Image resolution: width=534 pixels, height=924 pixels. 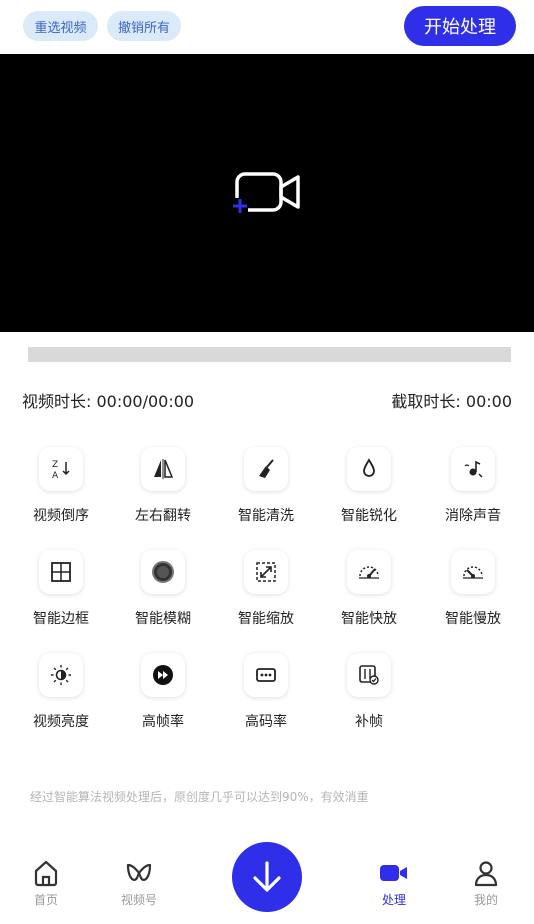 What do you see at coordinates (163, 596) in the screenshot?
I see `tool-smart-blur: 智能模糊` at bounding box center [163, 596].